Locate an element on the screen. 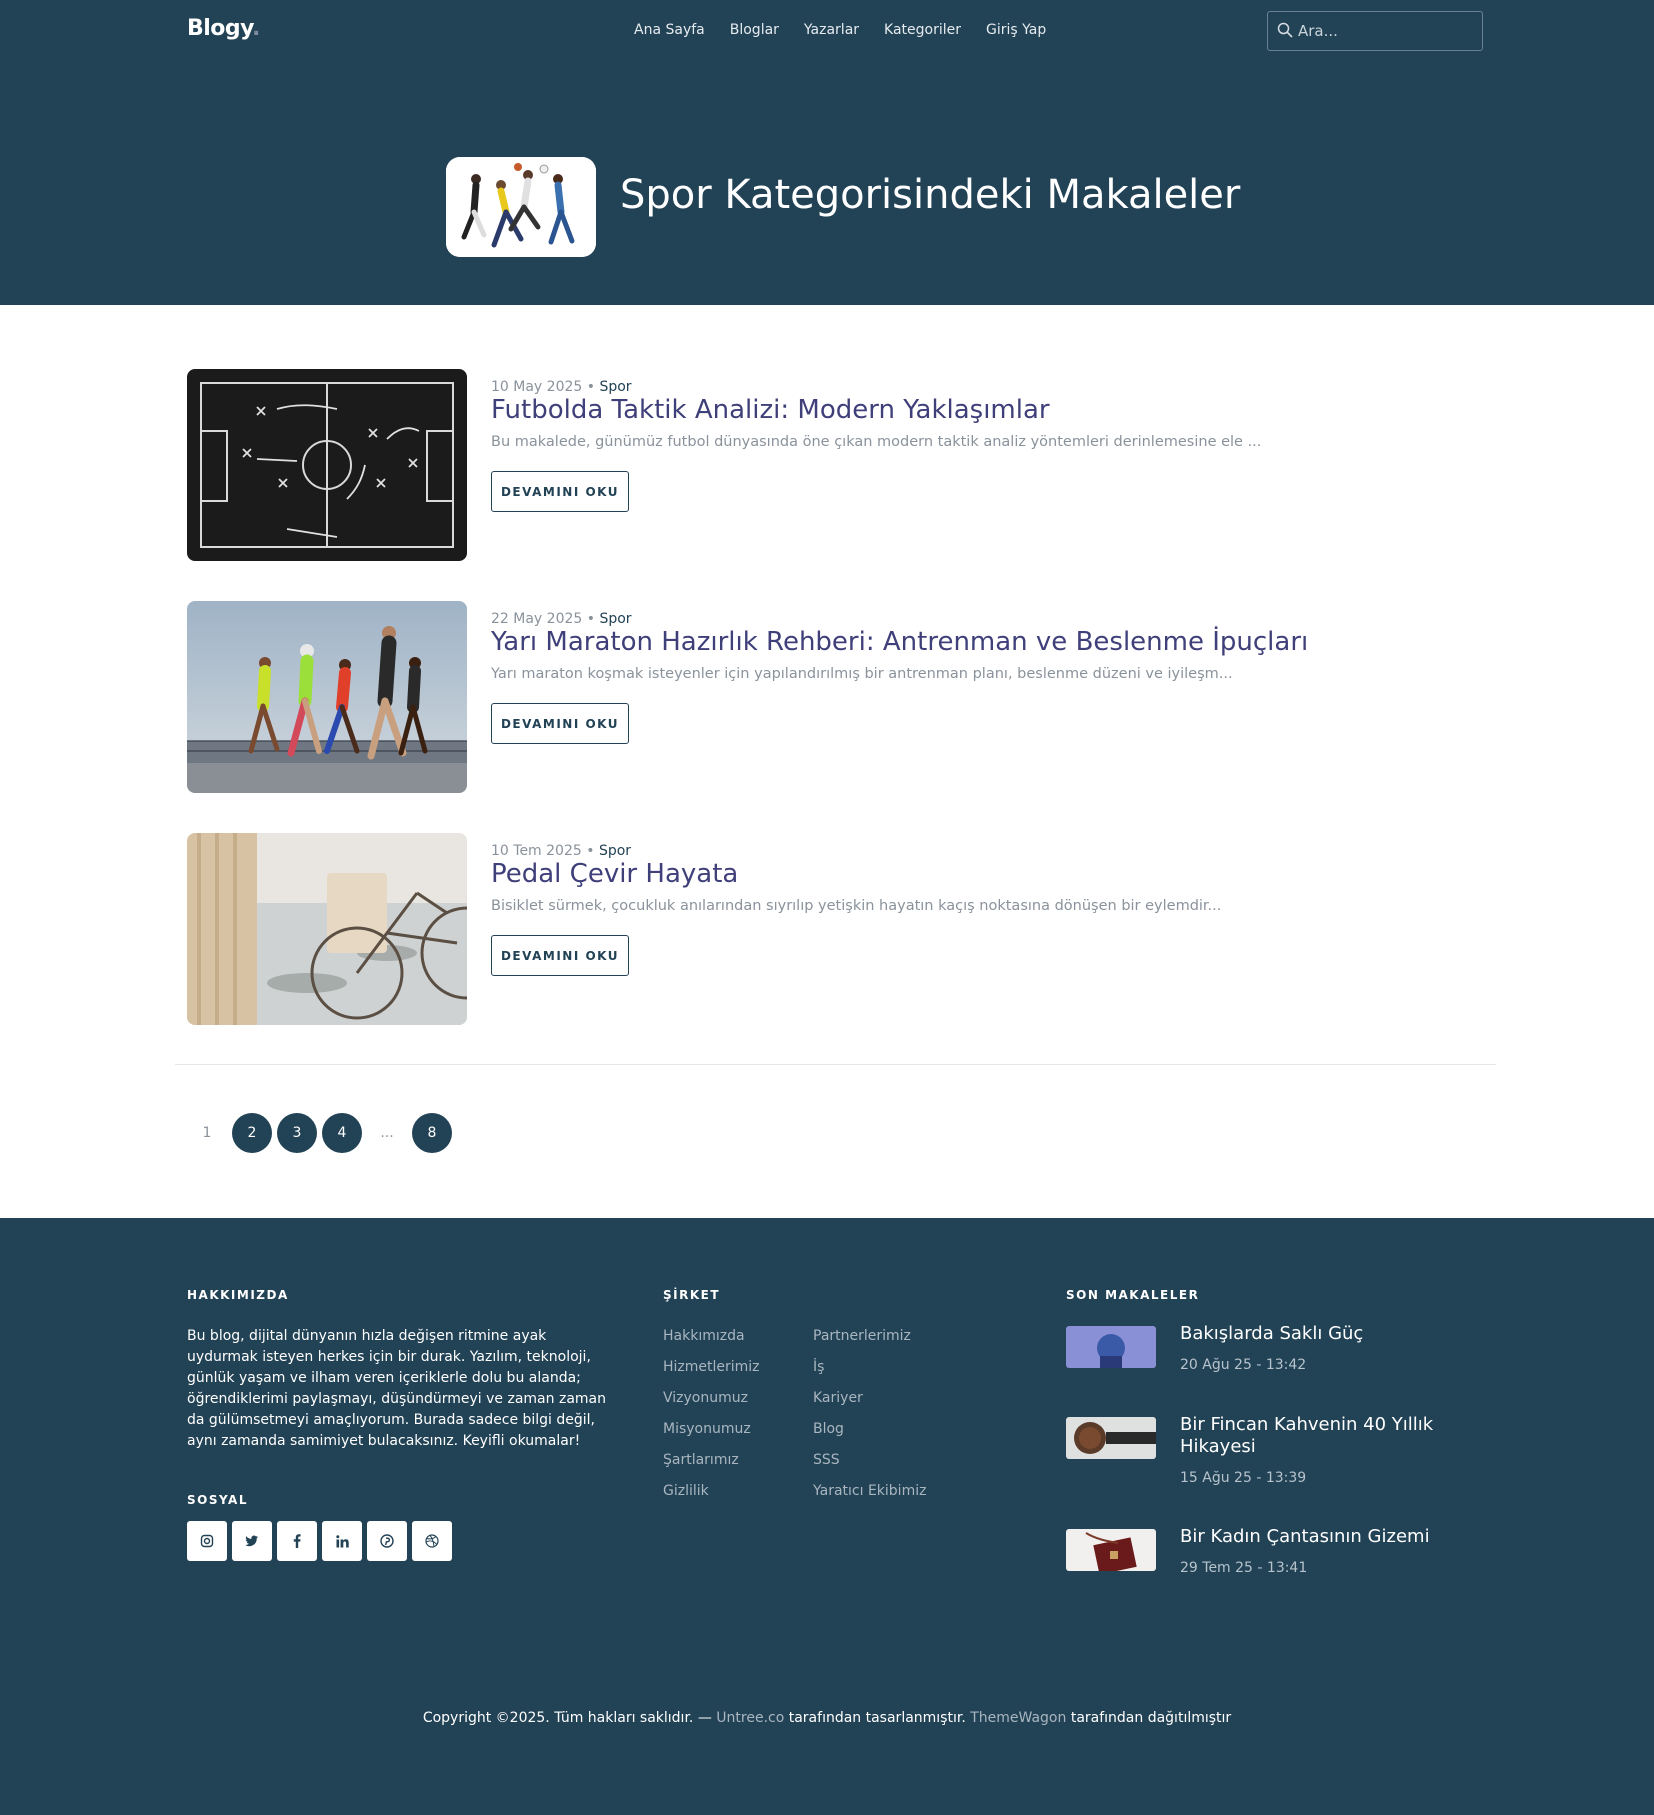 This screenshot has width=1654, height=1815. footer-link-privacy: Gizlilik is located at coordinates (711, 1491).